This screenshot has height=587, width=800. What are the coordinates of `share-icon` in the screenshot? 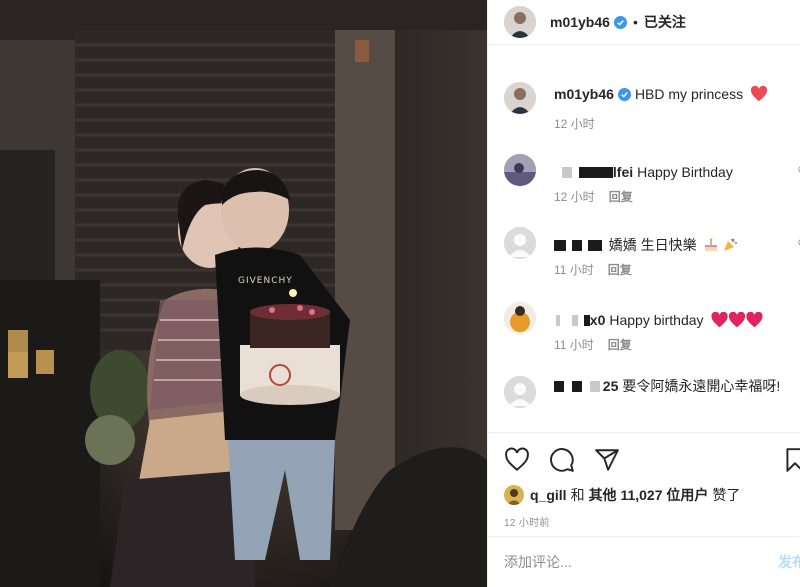 It's located at (607, 460).